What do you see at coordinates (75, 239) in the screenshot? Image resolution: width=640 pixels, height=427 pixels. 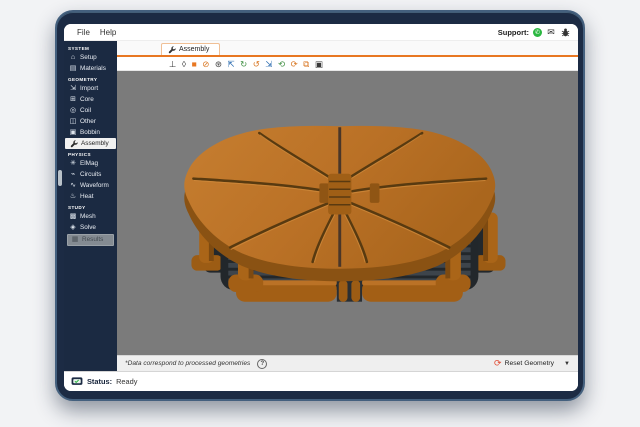 I see `results-icon: ▦` at bounding box center [75, 239].